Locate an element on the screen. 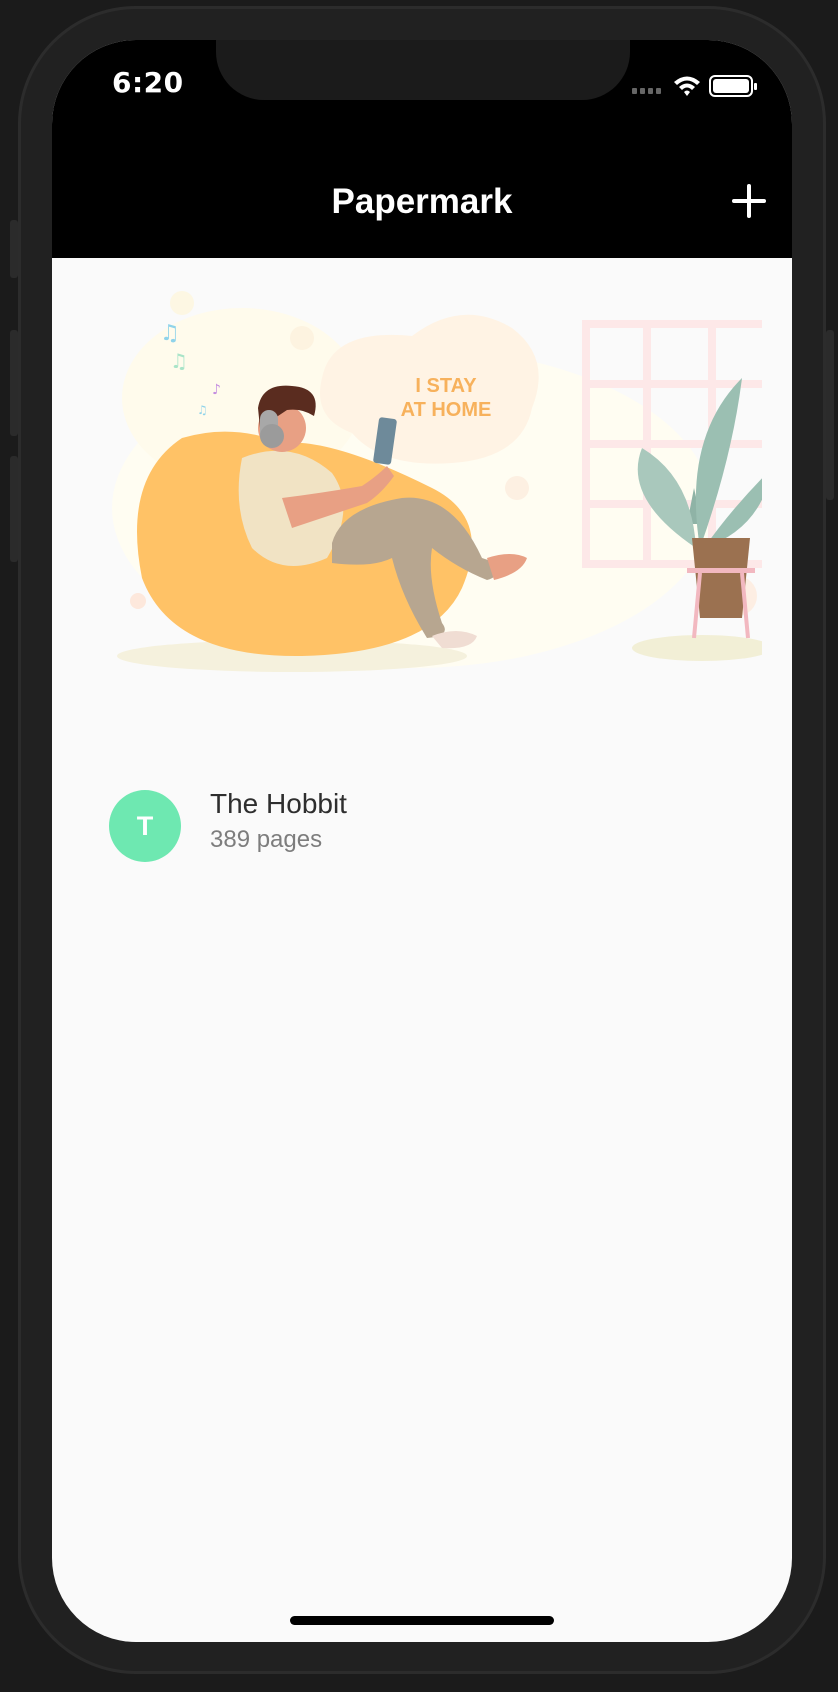 This screenshot has width=838, height=1692. volume-down-button is located at coordinates (14, 509).